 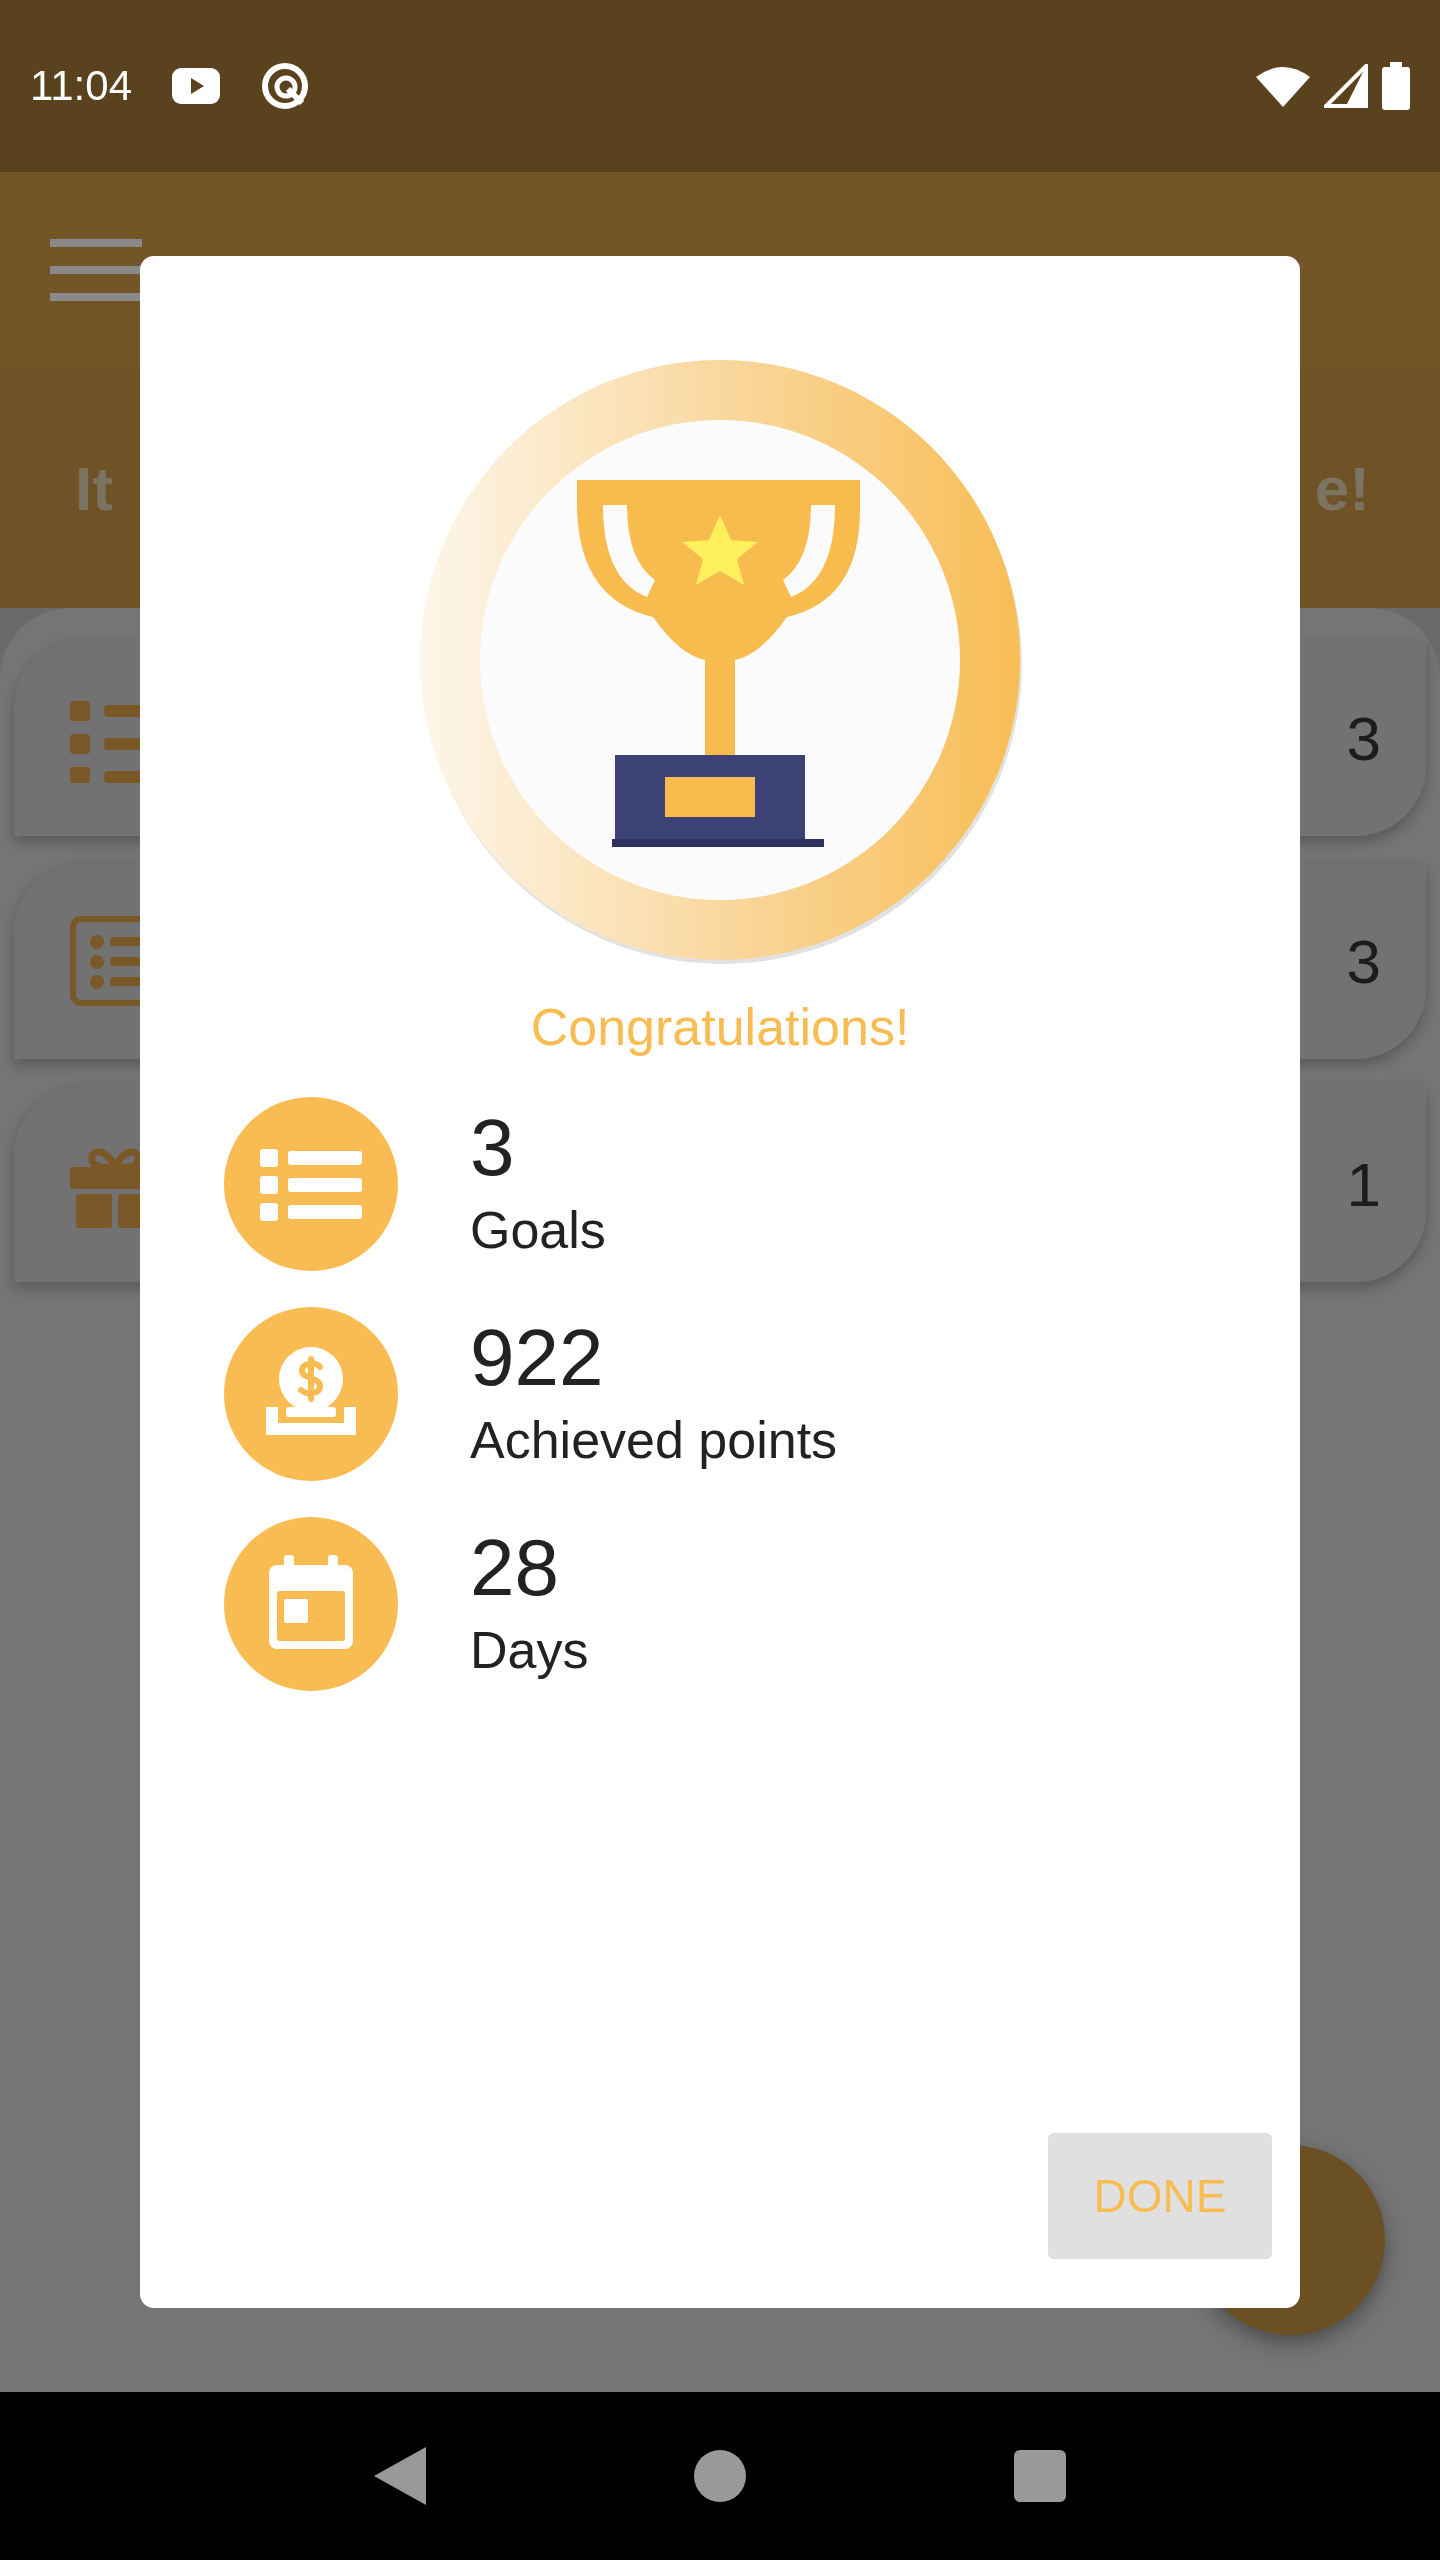 What do you see at coordinates (1346, 86) in the screenshot?
I see `signal-icon` at bounding box center [1346, 86].